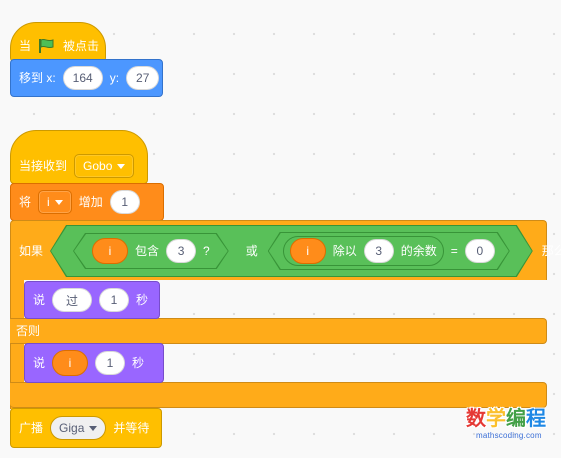 This screenshot has width=561, height=458. I want to click on equals-operator-block: i 除以 3 的余数 = 0, so click(389, 251).